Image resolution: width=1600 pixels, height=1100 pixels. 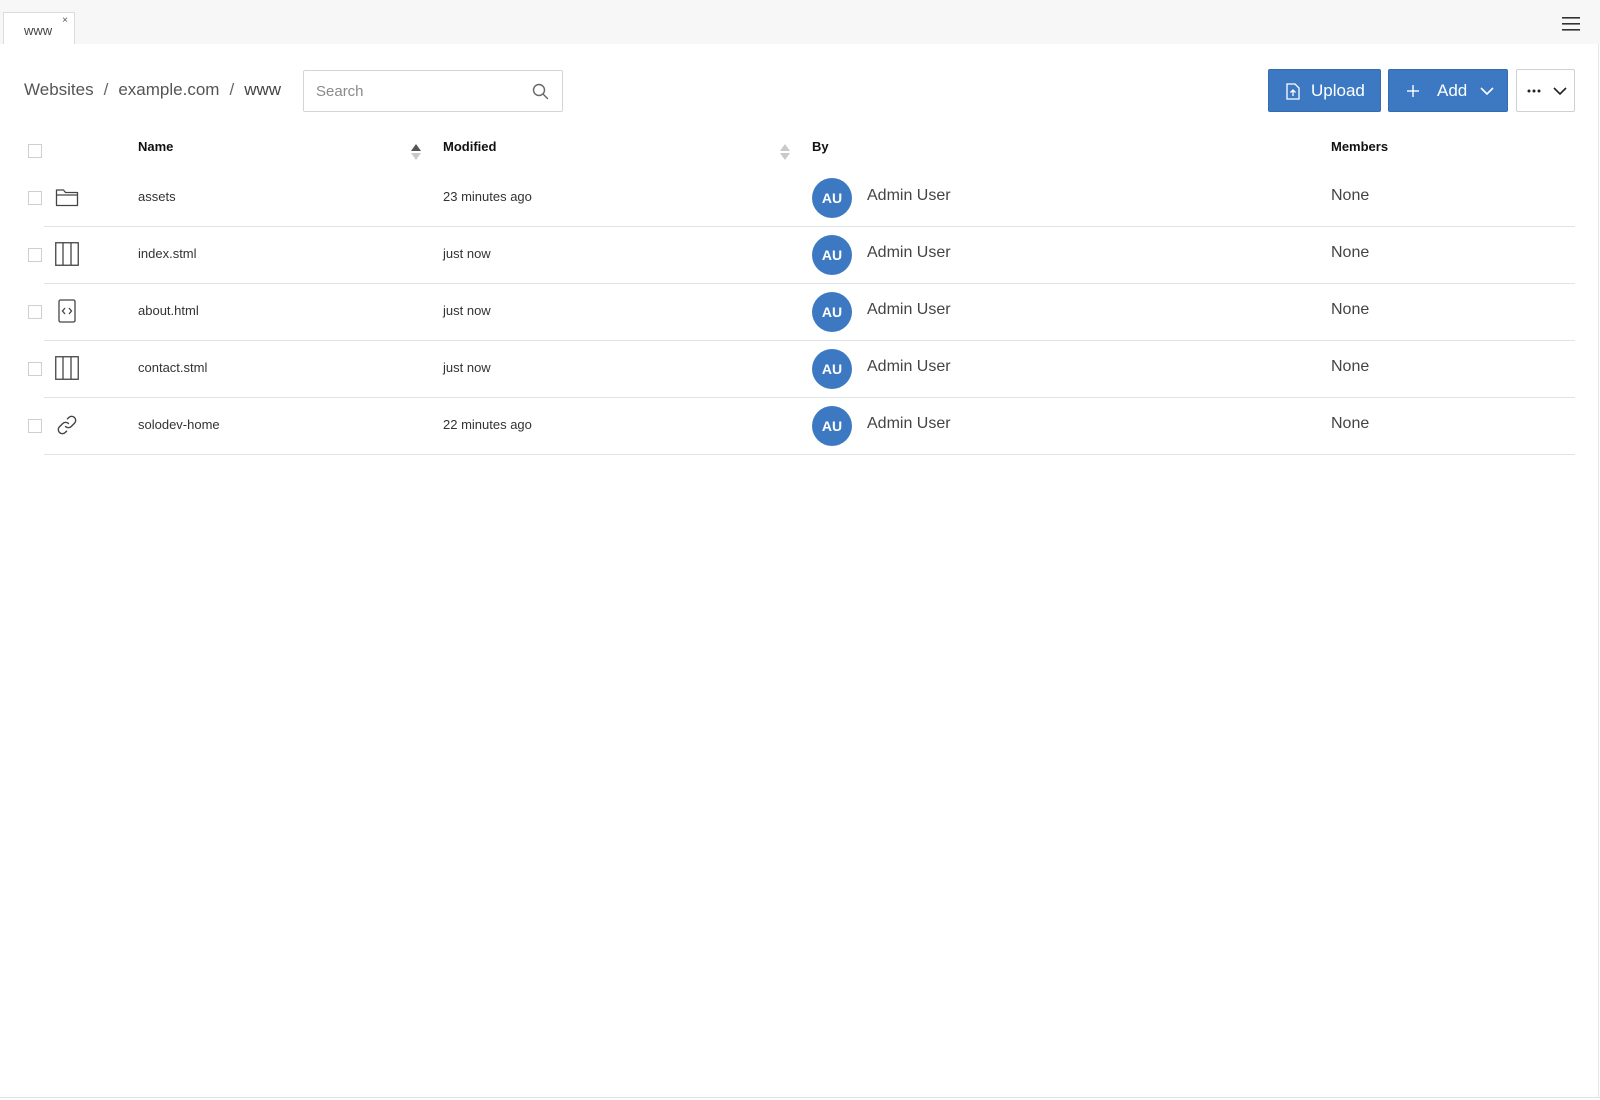 I want to click on sort-icon, so click(x=785, y=152).